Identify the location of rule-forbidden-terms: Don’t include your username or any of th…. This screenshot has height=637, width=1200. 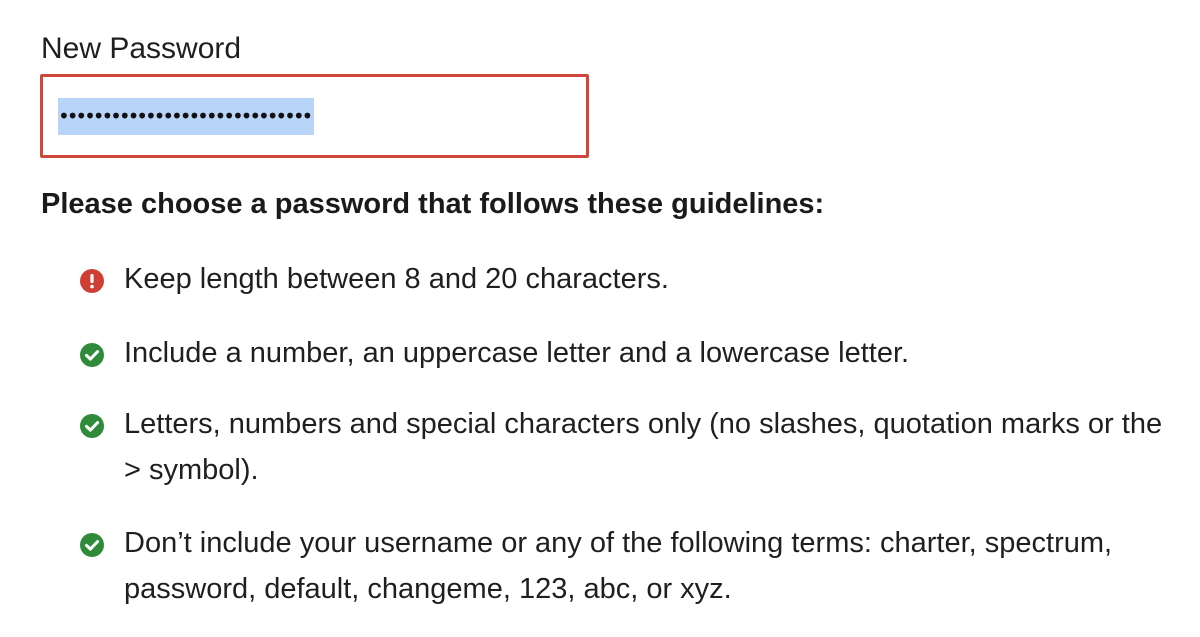
(630, 569).